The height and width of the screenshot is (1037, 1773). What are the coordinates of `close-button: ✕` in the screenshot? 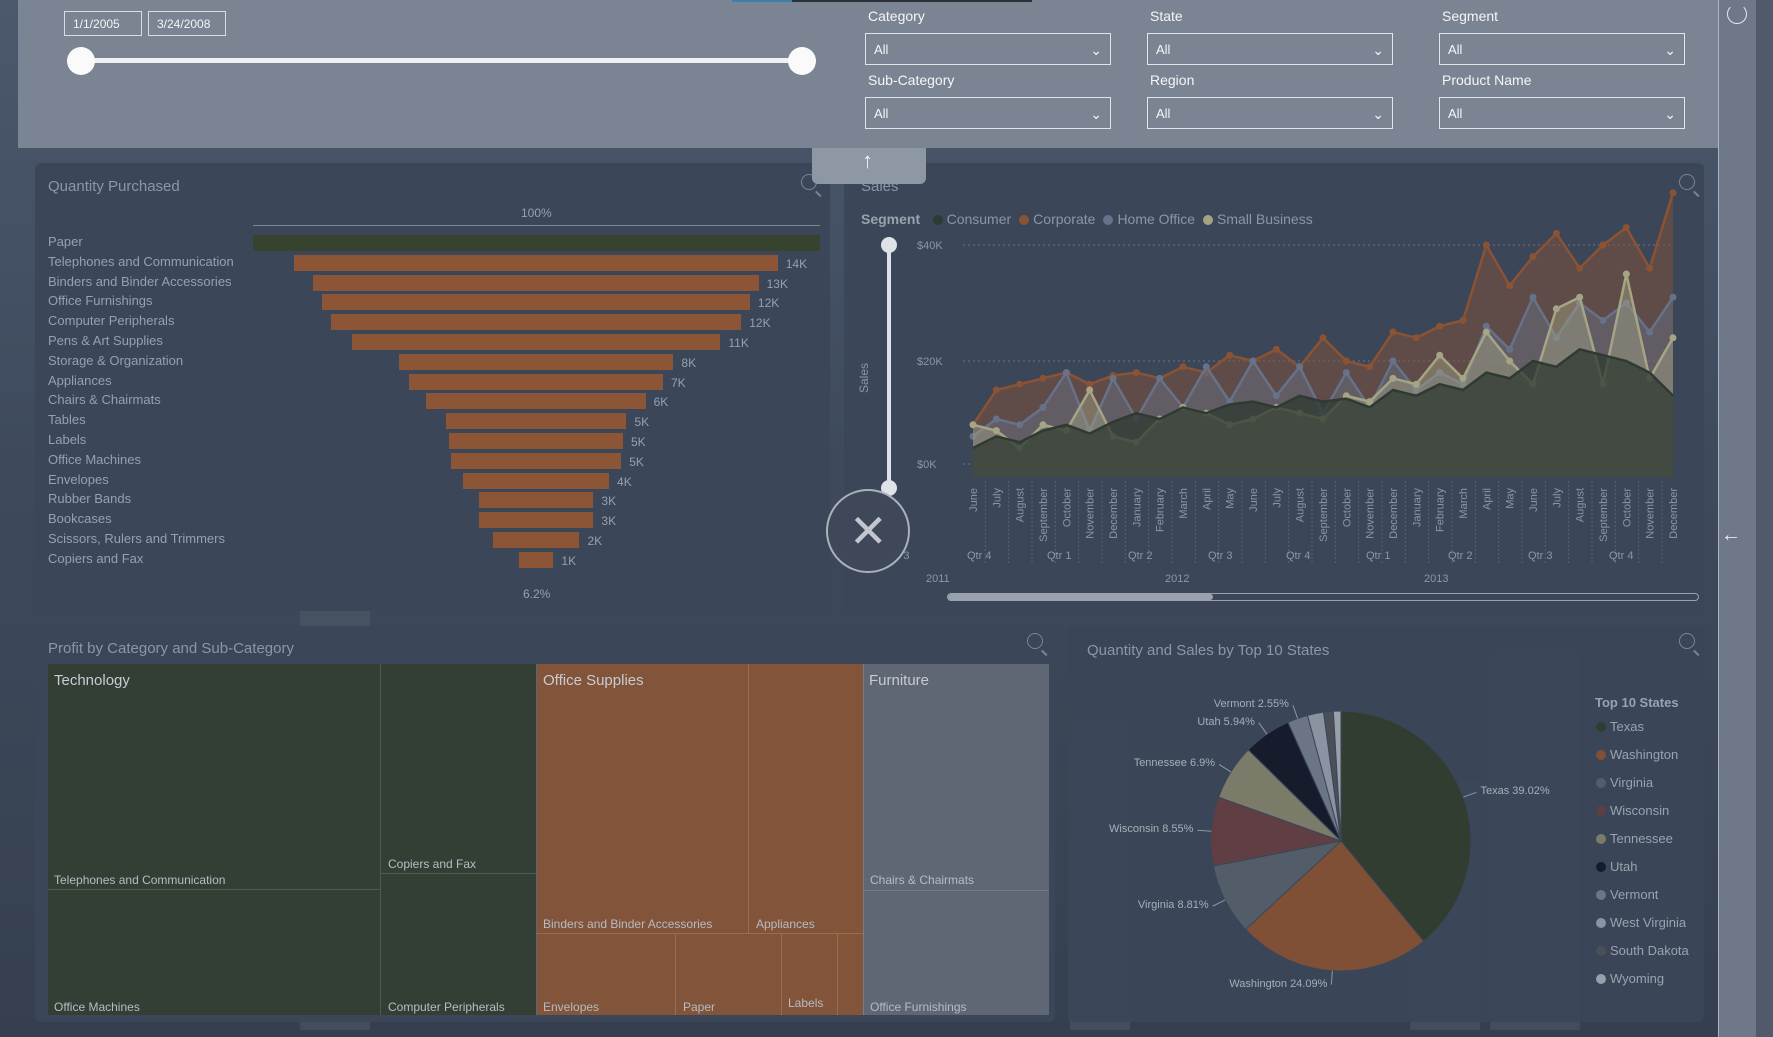 It's located at (868, 531).